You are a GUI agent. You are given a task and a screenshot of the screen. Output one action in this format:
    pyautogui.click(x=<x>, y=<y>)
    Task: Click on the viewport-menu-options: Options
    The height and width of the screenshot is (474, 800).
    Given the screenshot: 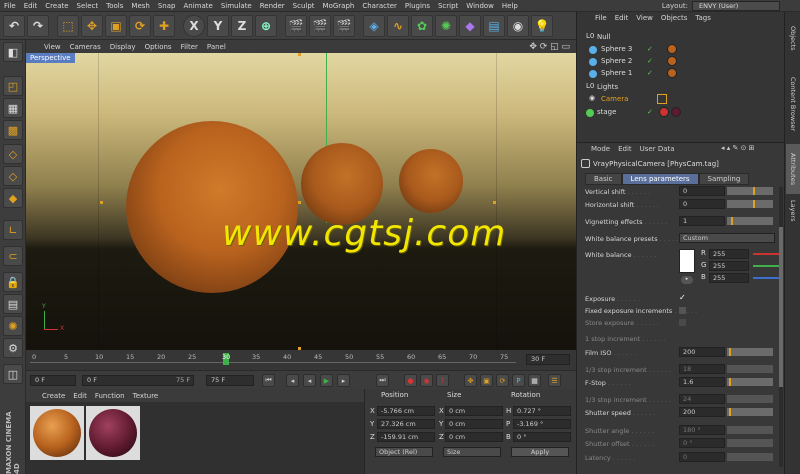 What is the action you would take?
    pyautogui.click(x=158, y=47)
    